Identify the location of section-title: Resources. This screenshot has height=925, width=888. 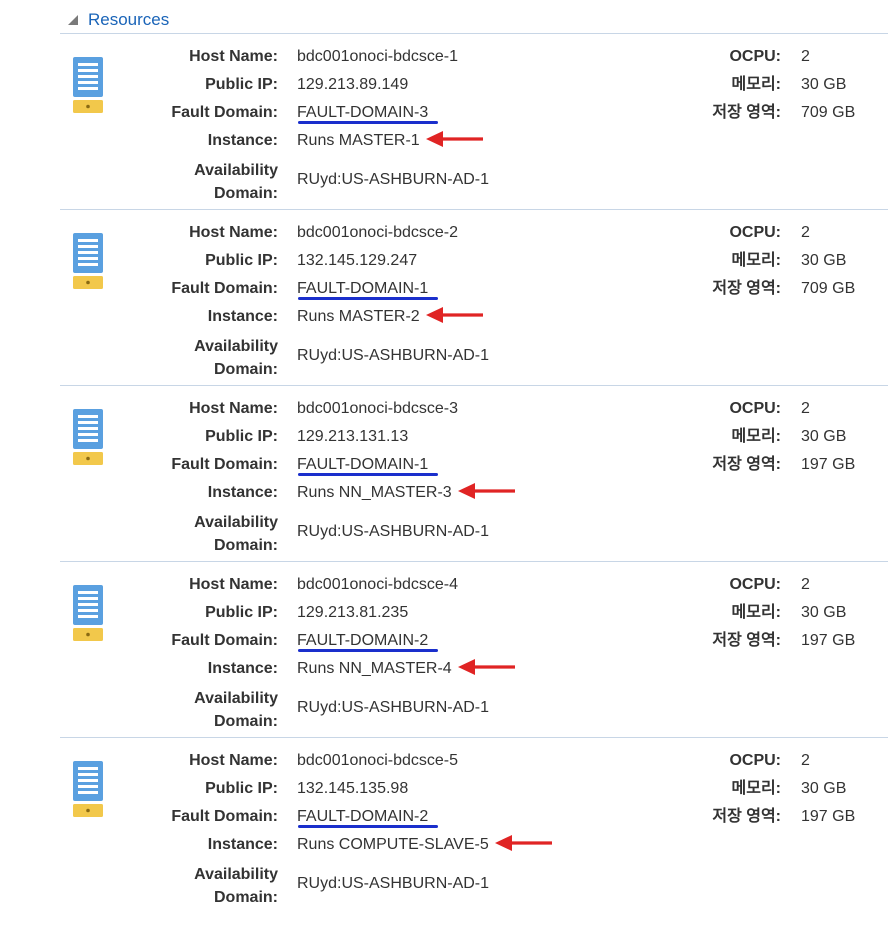
(128, 20).